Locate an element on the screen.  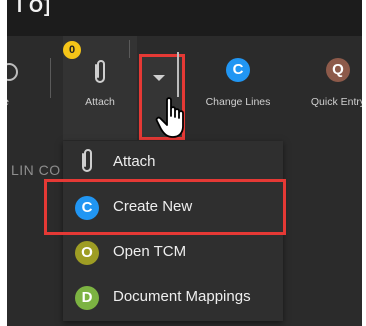
background-text: LIN CO is located at coordinates (36, 170).